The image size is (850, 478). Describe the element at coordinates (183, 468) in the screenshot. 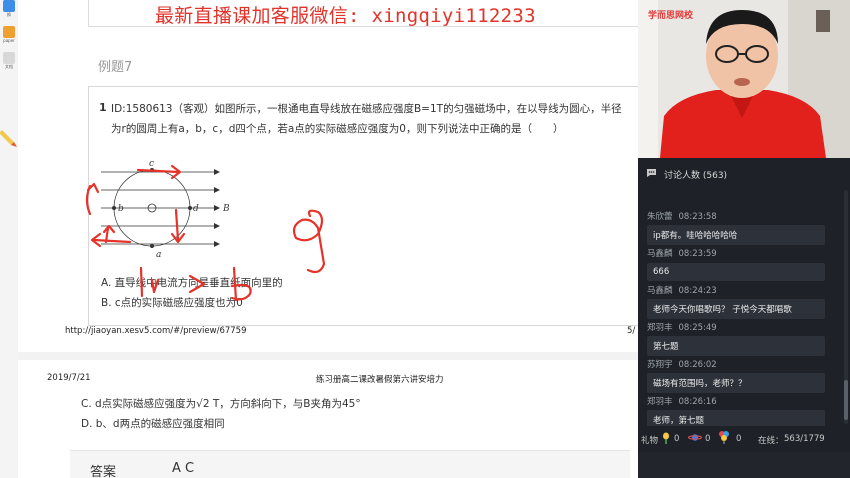

I see `answer-value: A C` at that location.